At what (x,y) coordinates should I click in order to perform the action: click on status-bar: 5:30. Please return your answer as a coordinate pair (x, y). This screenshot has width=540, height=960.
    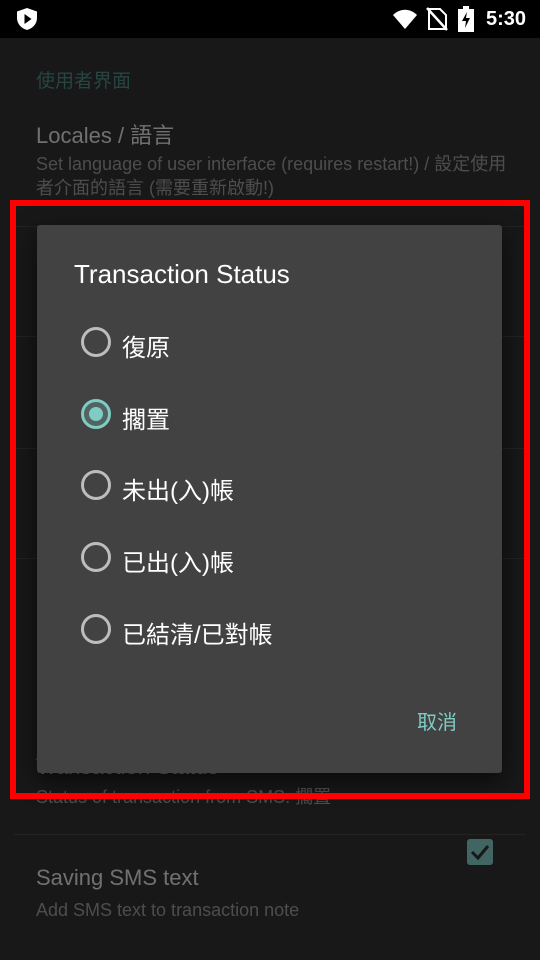
    Looking at the image, I should click on (270, 19).